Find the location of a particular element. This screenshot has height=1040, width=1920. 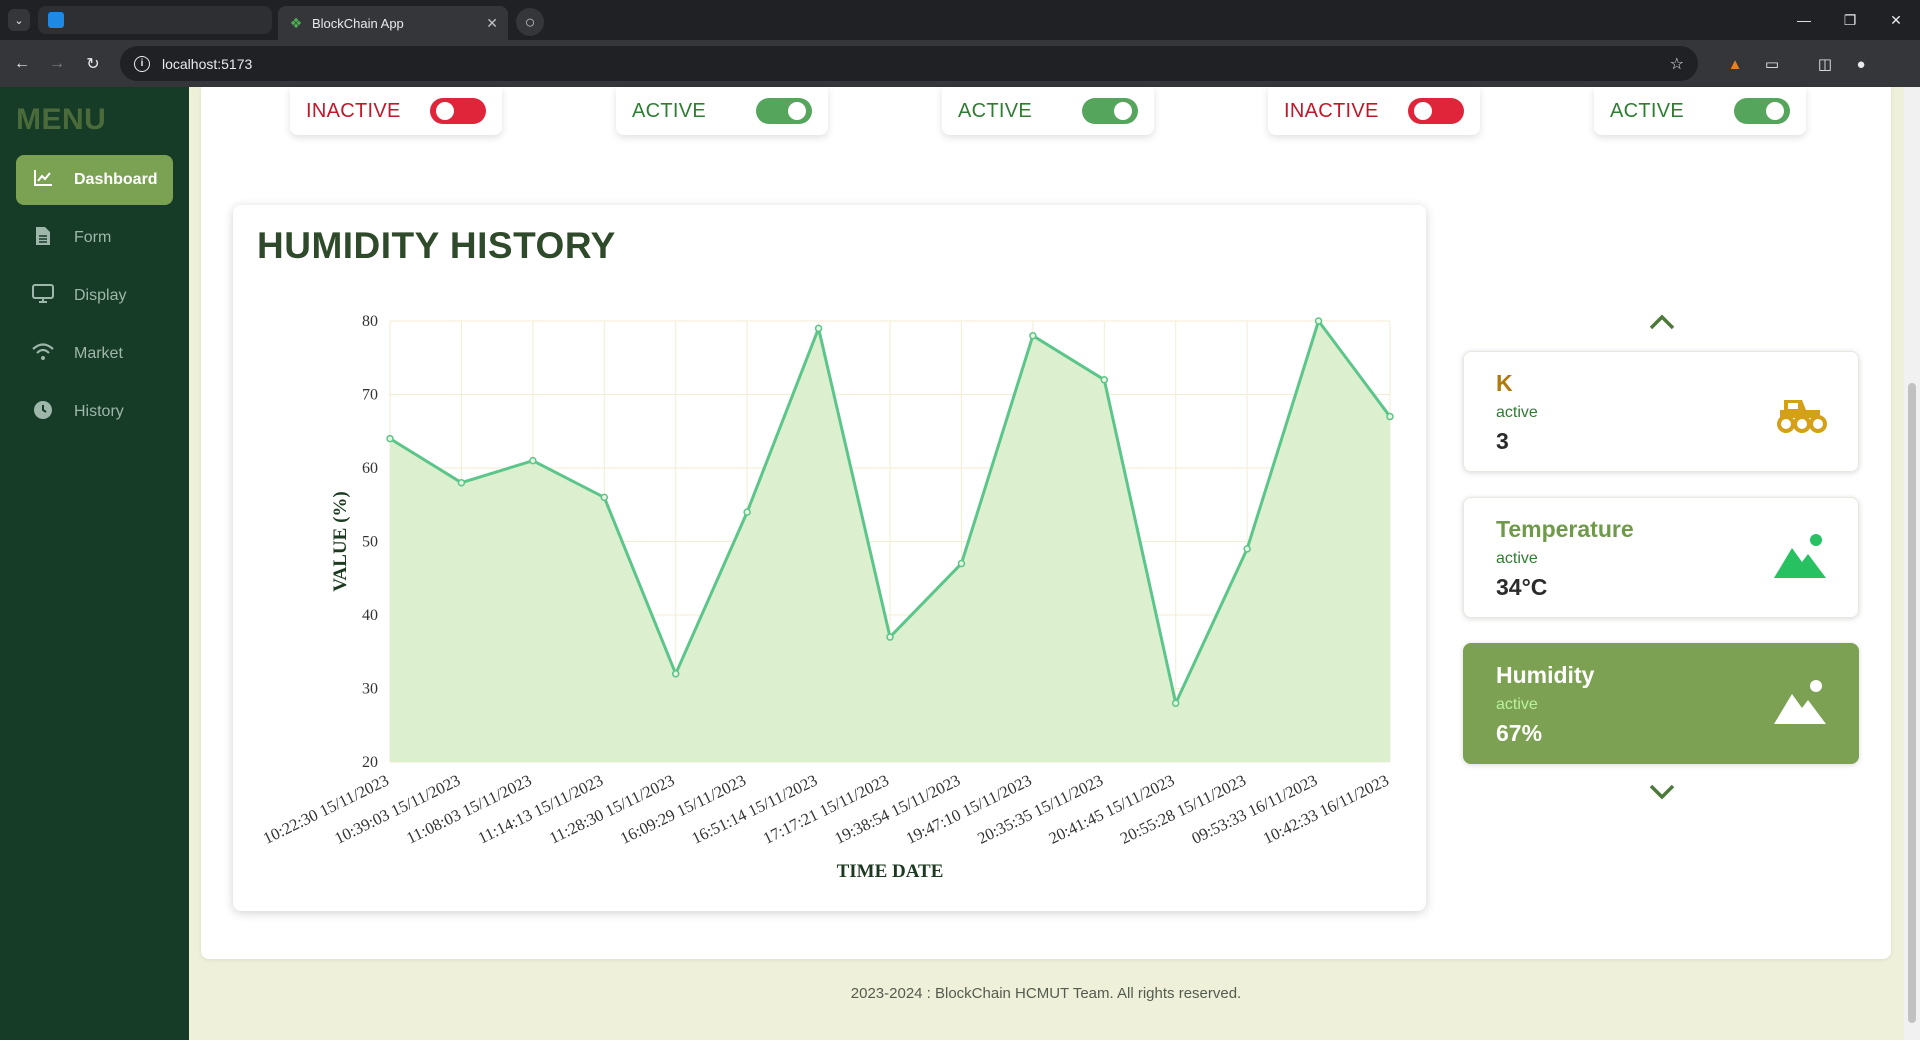

tab-search-chevron-icon: ⌄ is located at coordinates (19, 20).